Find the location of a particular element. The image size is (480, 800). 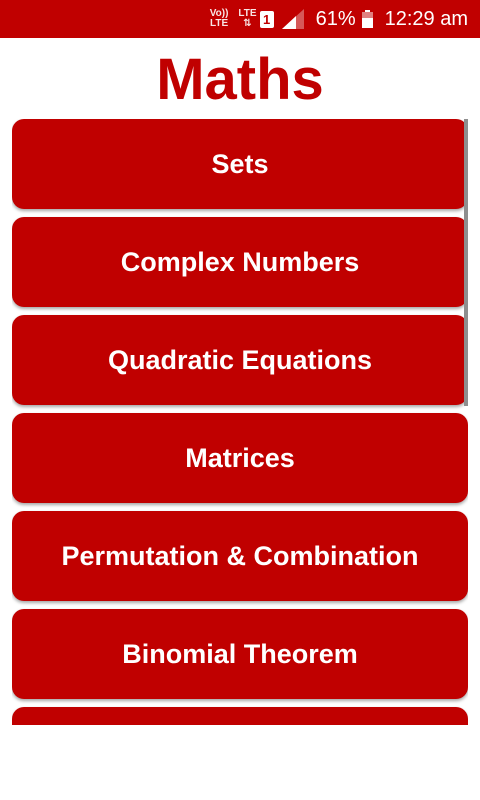

topic-button-label: Binomial Theorem is located at coordinates (240, 653).